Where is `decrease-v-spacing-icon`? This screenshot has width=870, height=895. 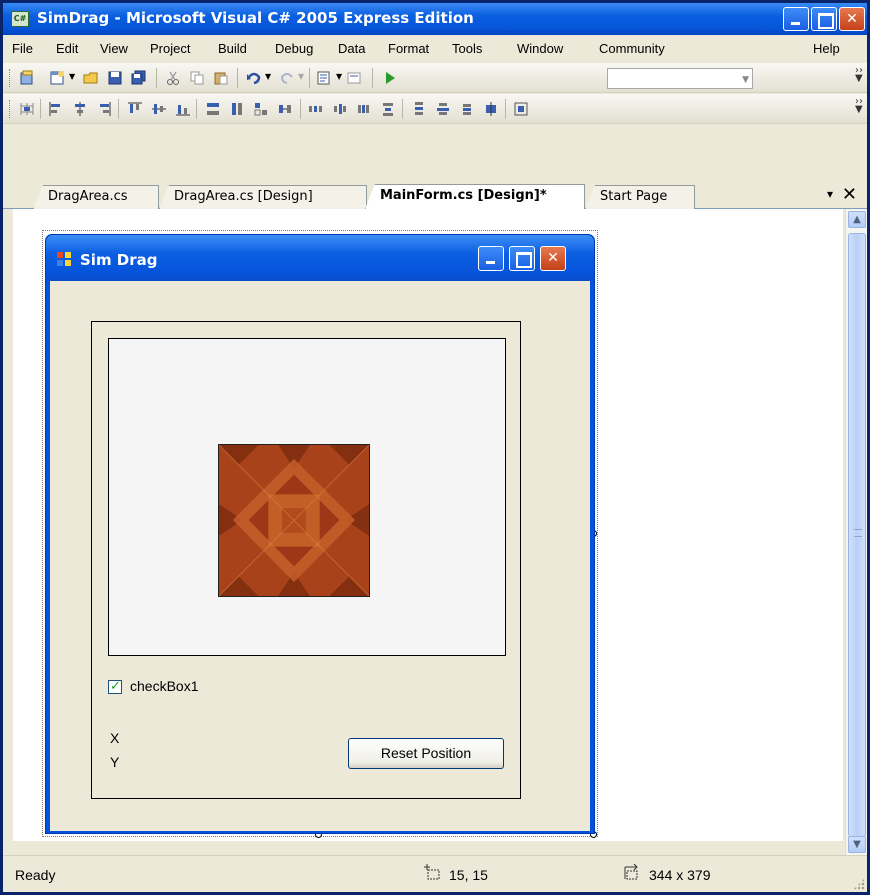
decrease-v-spacing-icon is located at coordinates (443, 109).